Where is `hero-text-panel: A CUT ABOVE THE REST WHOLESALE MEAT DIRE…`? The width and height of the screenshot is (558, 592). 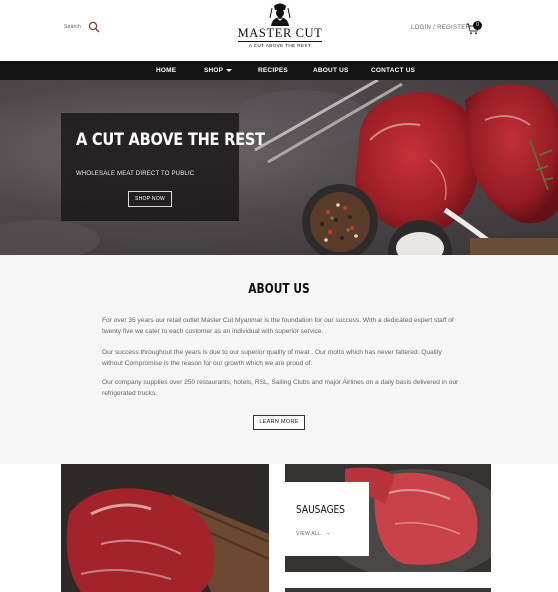
hero-text-panel: A CUT ABOVE THE REST WHOLESALE MEAT DIRE… is located at coordinates (163, 167).